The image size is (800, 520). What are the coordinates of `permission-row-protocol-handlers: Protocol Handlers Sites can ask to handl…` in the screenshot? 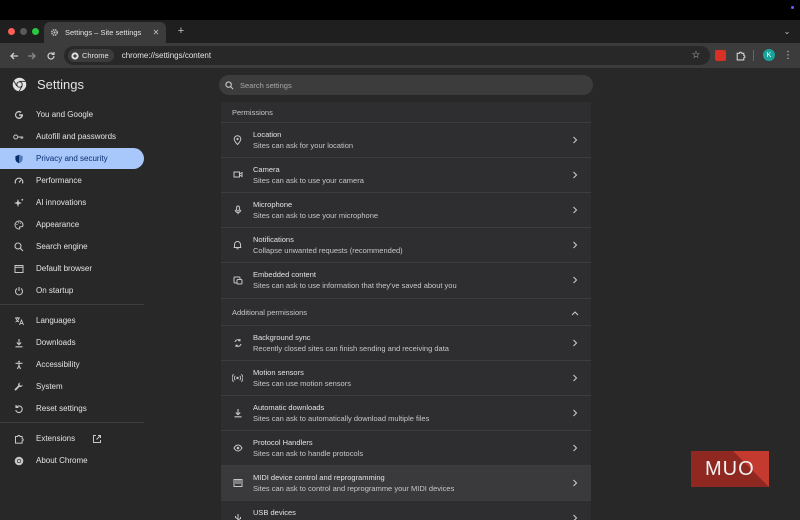 It's located at (406, 447).